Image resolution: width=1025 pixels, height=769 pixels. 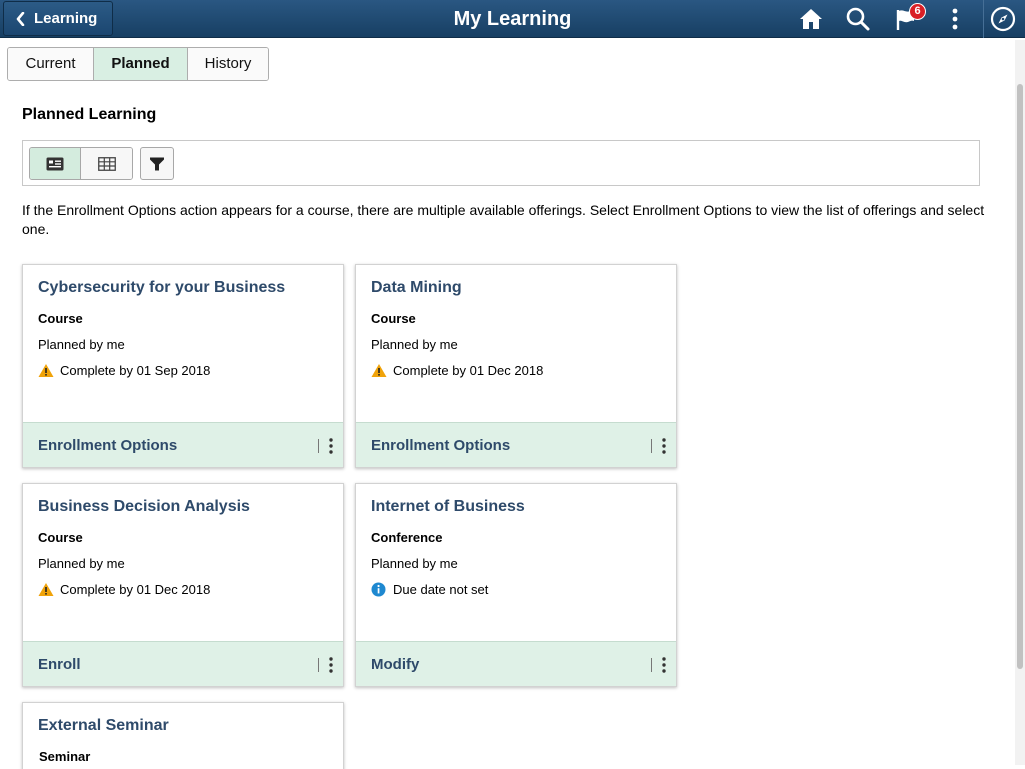 What do you see at coordinates (516, 663) in the screenshot?
I see `card-footer: Modify` at bounding box center [516, 663].